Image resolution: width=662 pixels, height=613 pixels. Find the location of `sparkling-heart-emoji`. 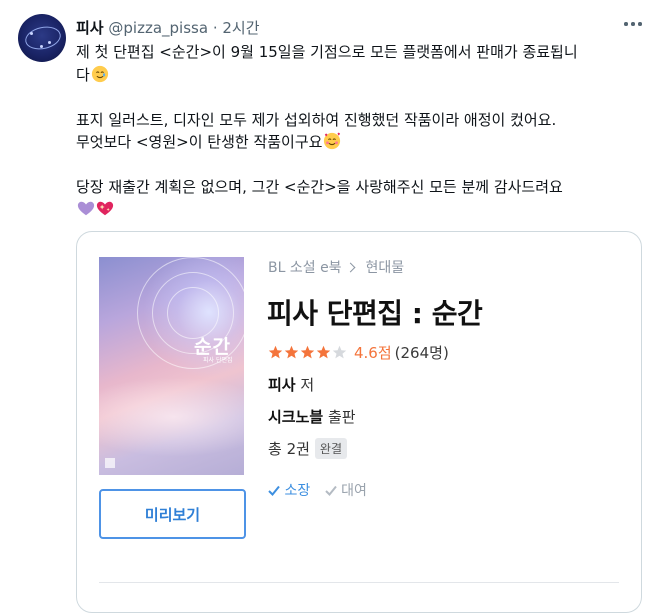

sparkling-heart-emoji is located at coordinates (105, 208).